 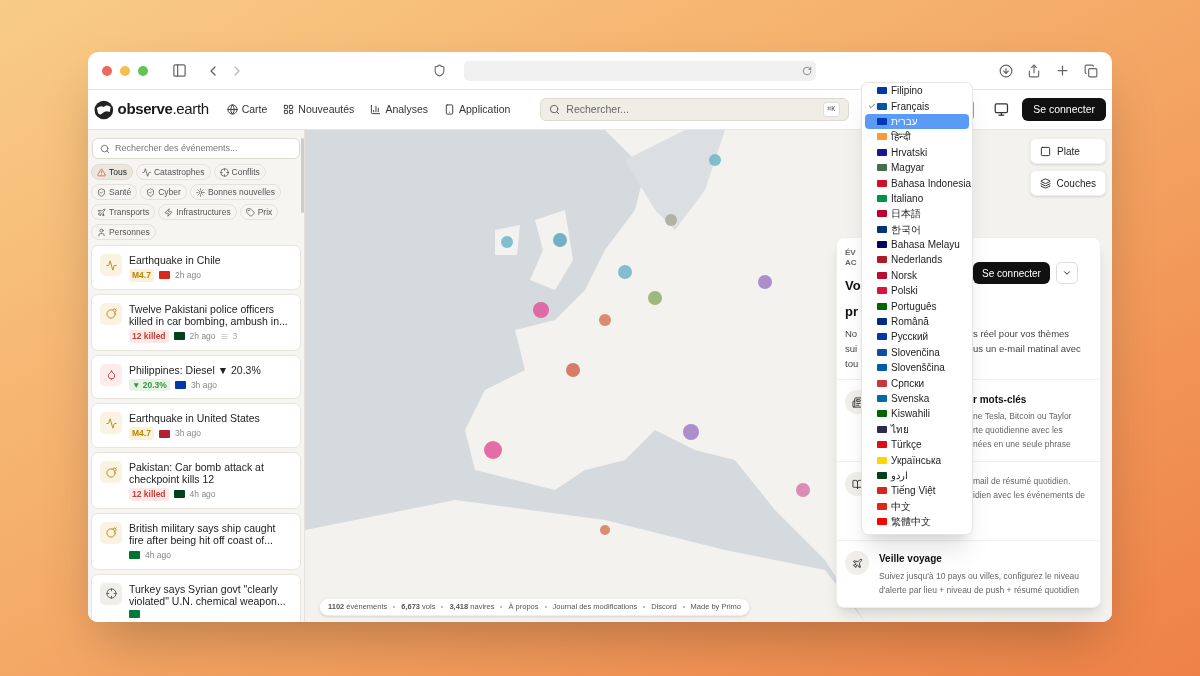 I want to click on nav-link: Nouveautés, so click(x=319, y=109).